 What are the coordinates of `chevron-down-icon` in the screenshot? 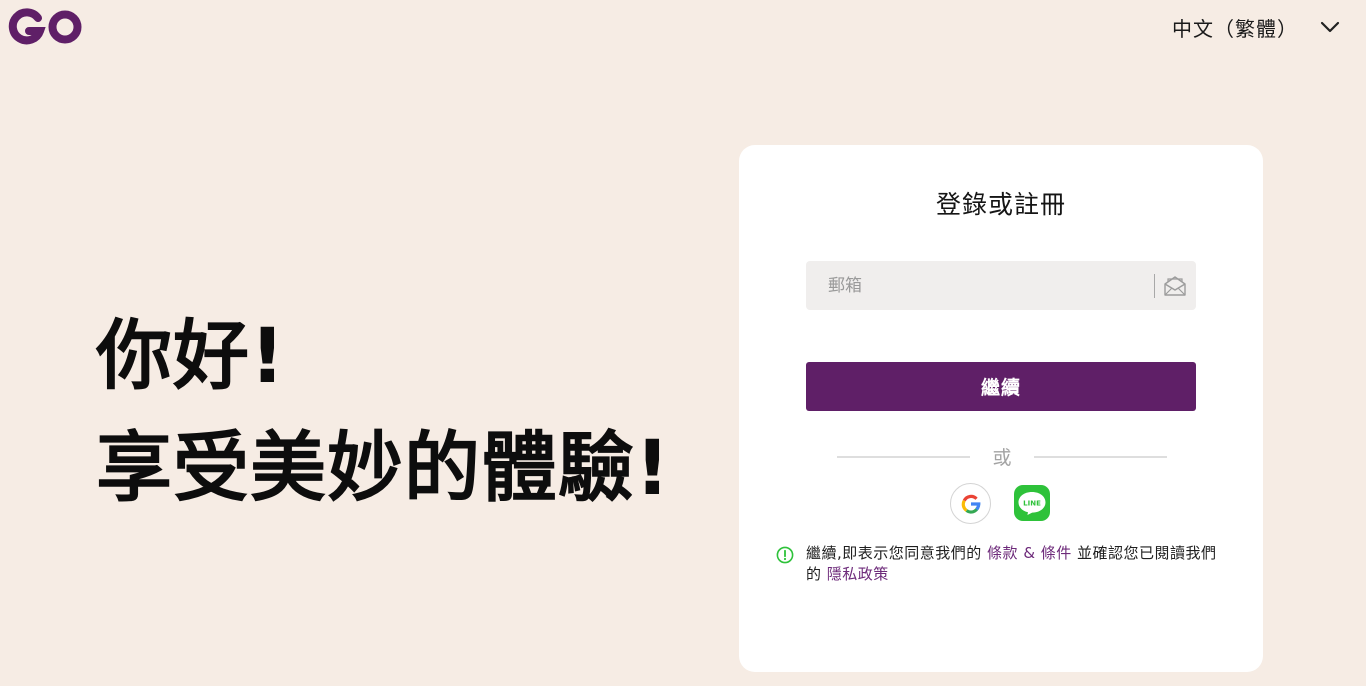 It's located at (1330, 27).